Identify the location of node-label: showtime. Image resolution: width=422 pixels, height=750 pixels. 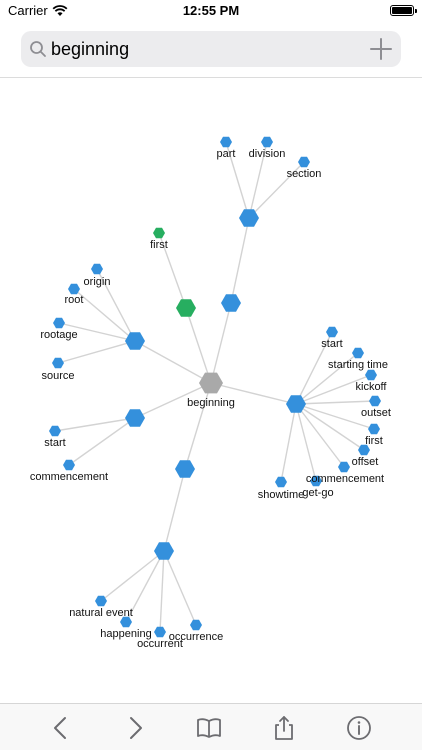
(281, 495).